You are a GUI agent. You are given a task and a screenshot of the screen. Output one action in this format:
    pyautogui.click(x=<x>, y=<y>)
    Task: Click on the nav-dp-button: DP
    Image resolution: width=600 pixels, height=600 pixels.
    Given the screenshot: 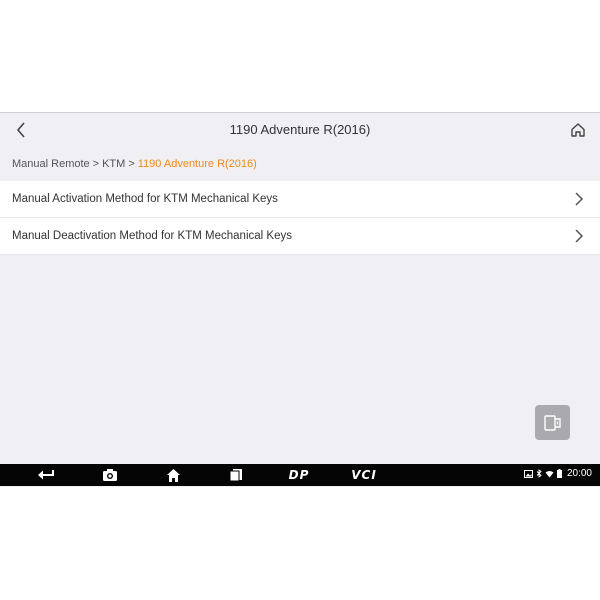 What is the action you would take?
    pyautogui.click(x=299, y=475)
    